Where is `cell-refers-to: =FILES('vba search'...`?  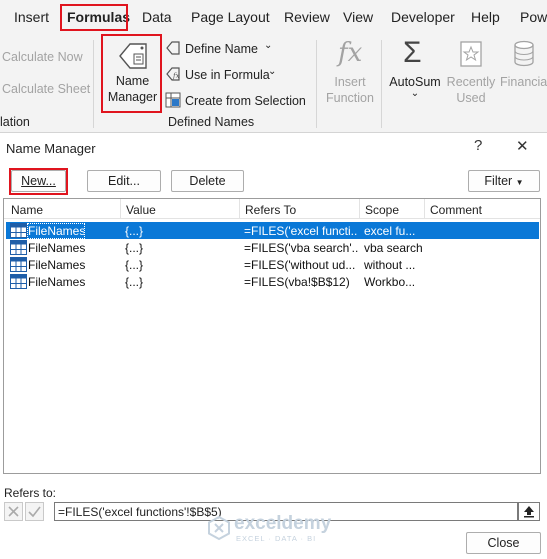
cell-refers-to: =FILES('vba search'... is located at coordinates (301, 248).